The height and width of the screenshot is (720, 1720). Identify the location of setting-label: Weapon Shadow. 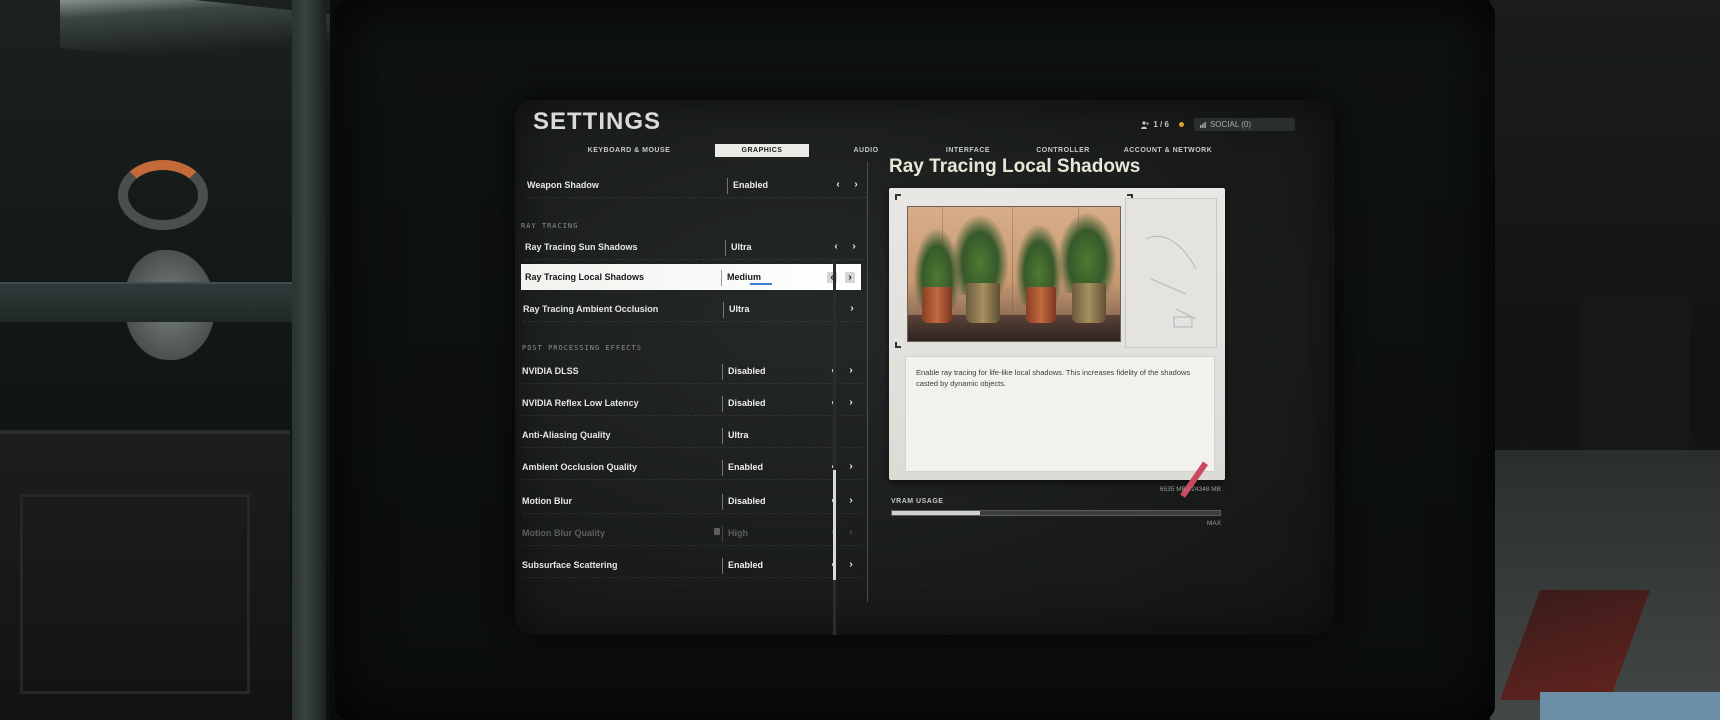
(563, 184).